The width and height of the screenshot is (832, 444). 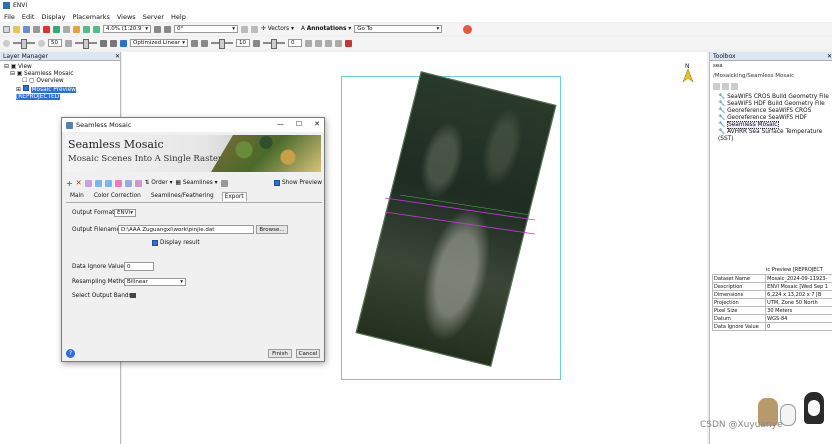 What do you see at coordinates (280, 124) in the screenshot?
I see `minimize-button: —` at bounding box center [280, 124].